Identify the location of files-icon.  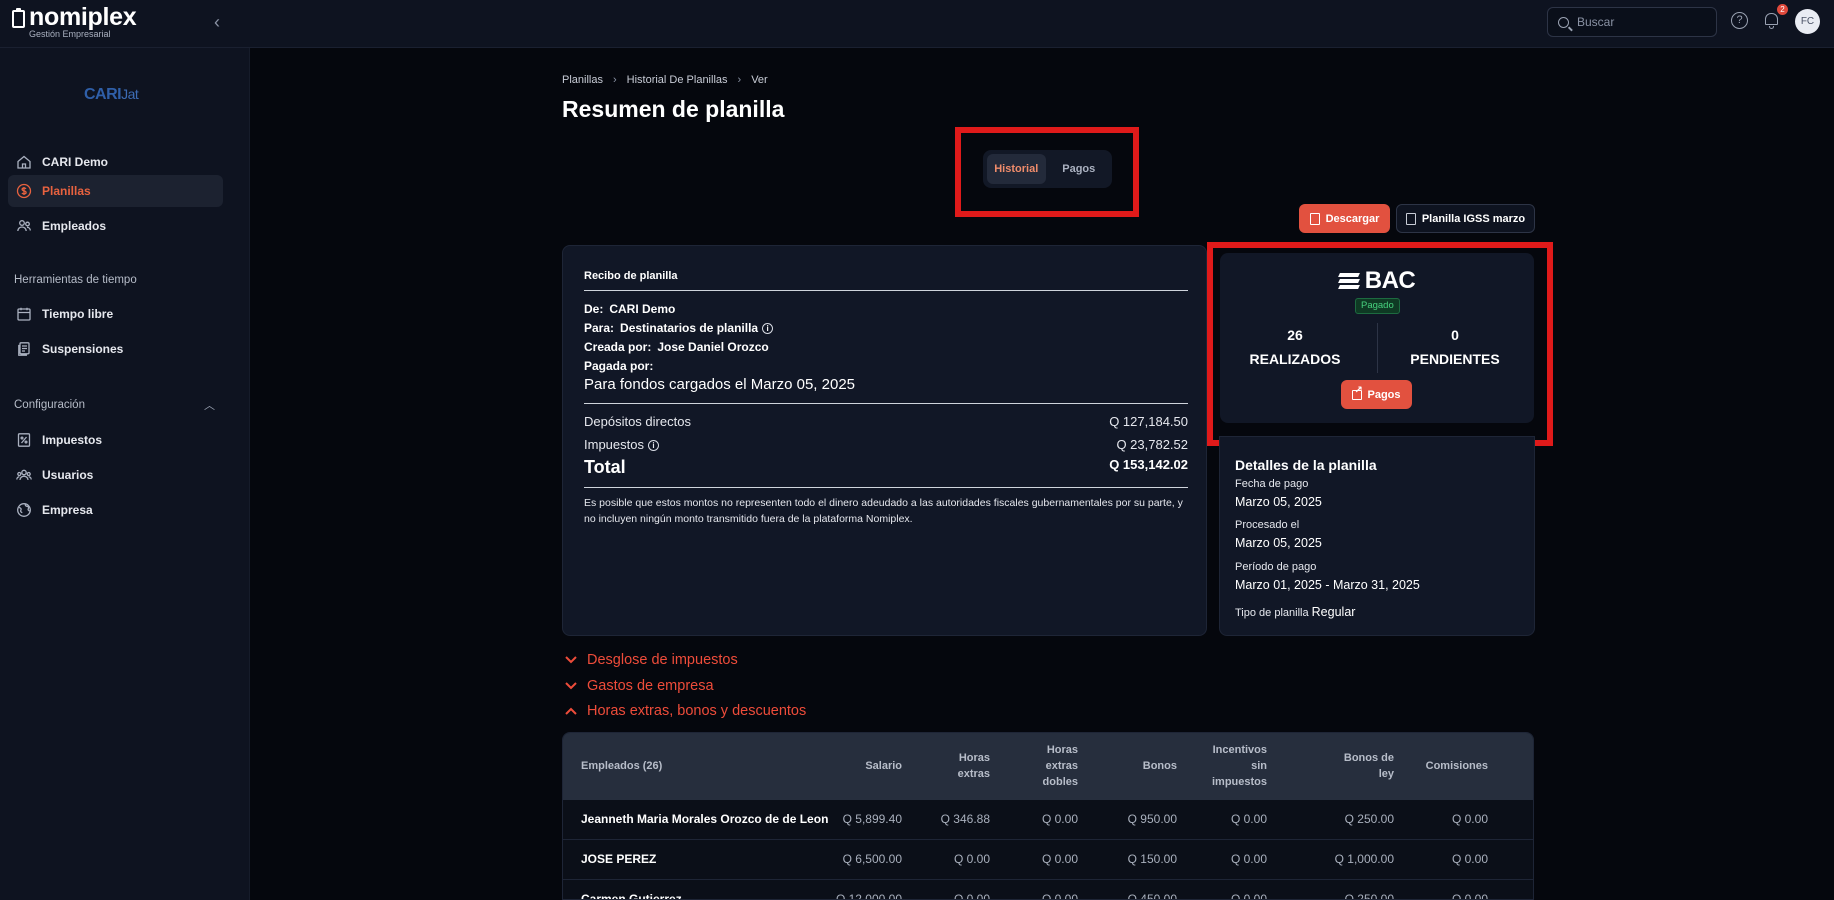
(24, 349).